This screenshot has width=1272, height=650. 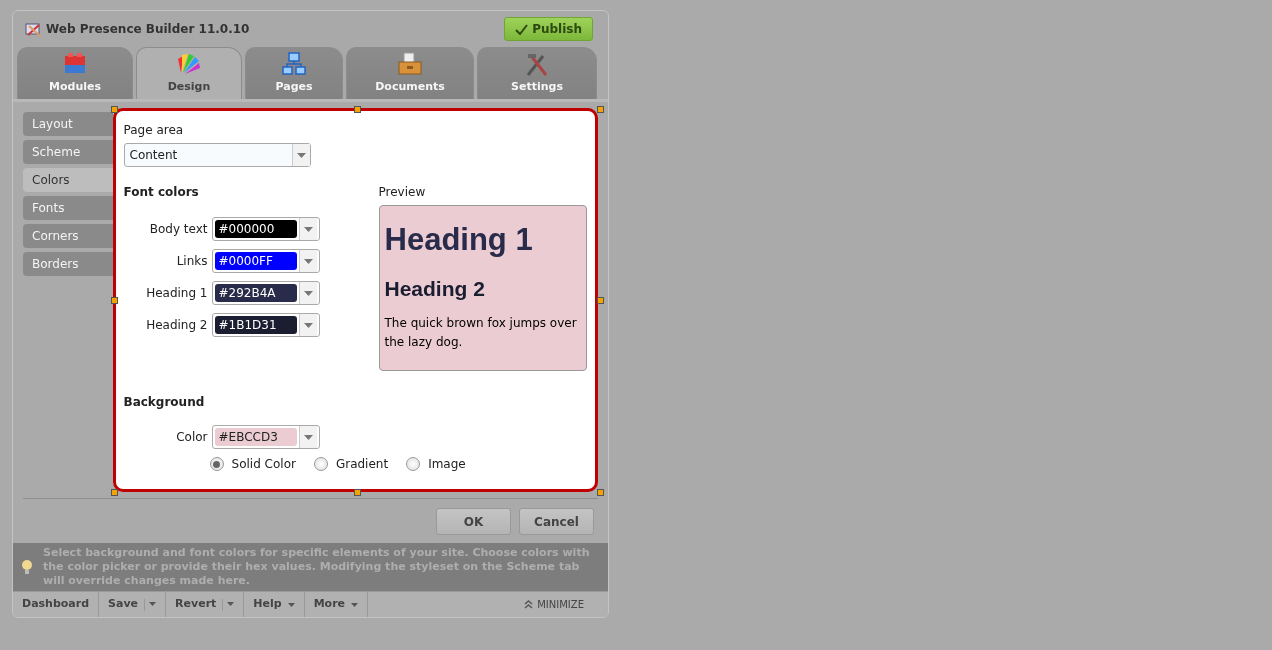 What do you see at coordinates (263, 464) in the screenshot?
I see `radio-label: Solid Color` at bounding box center [263, 464].